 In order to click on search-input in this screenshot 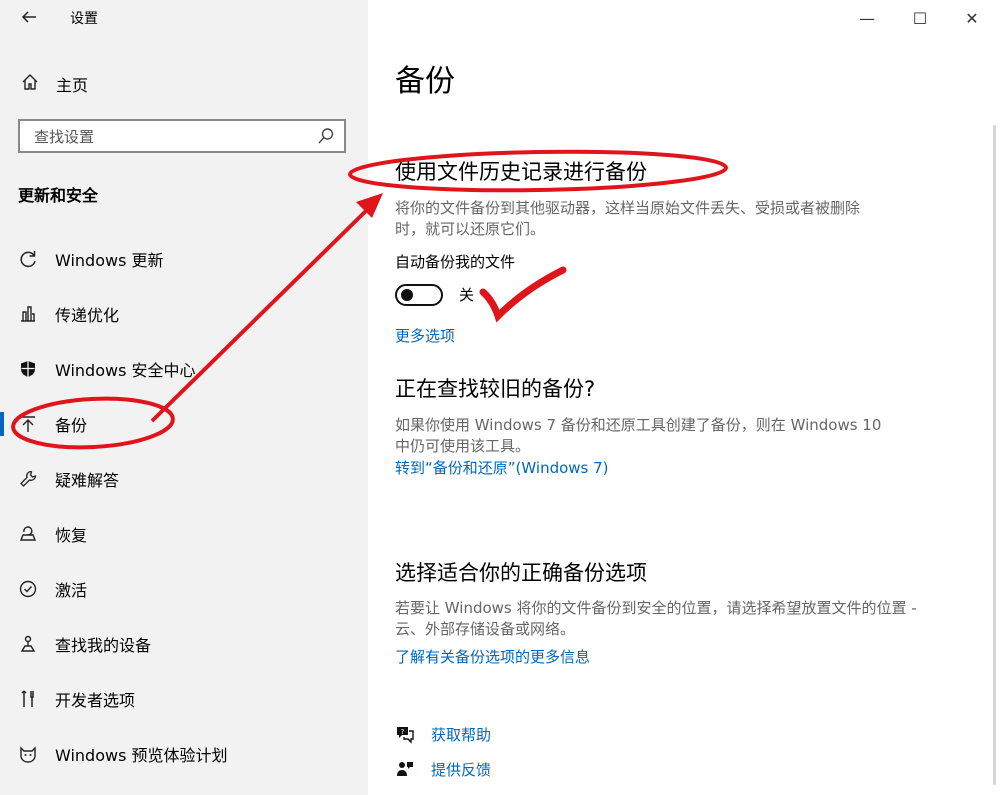, I will do `click(169, 137)`.